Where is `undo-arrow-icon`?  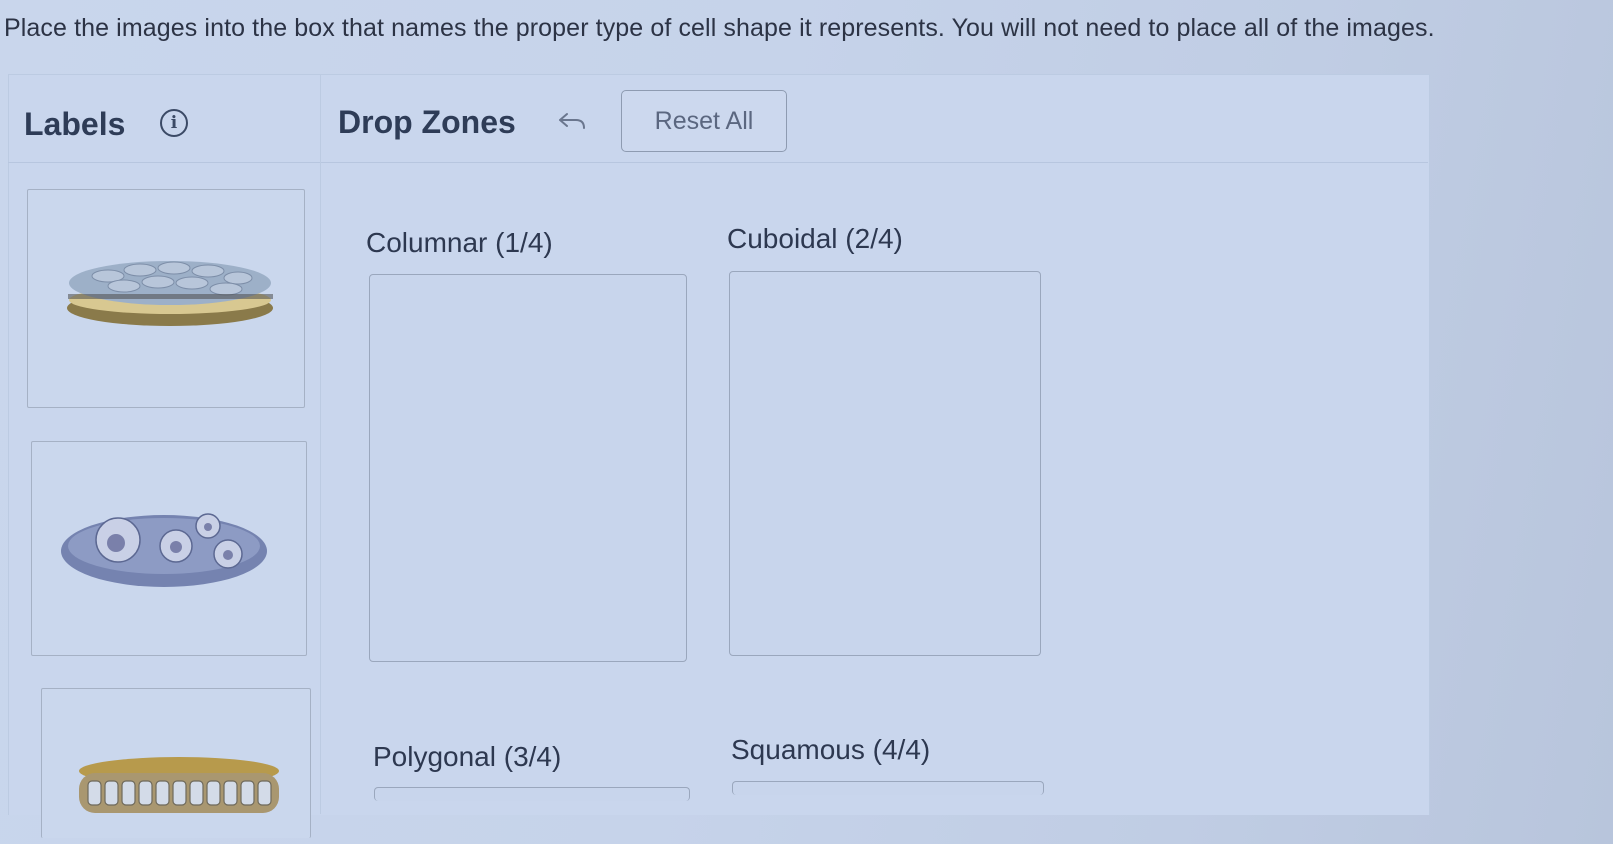
undo-arrow-icon is located at coordinates (572, 122).